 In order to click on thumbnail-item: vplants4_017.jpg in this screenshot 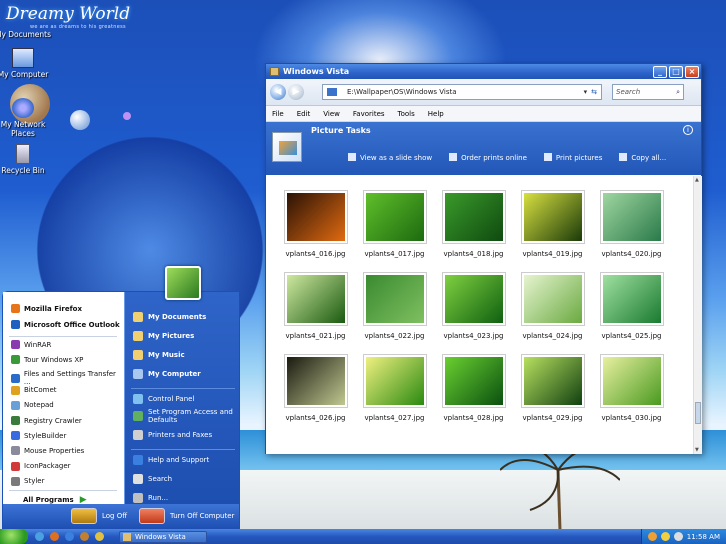, I will do `click(394, 224)`.